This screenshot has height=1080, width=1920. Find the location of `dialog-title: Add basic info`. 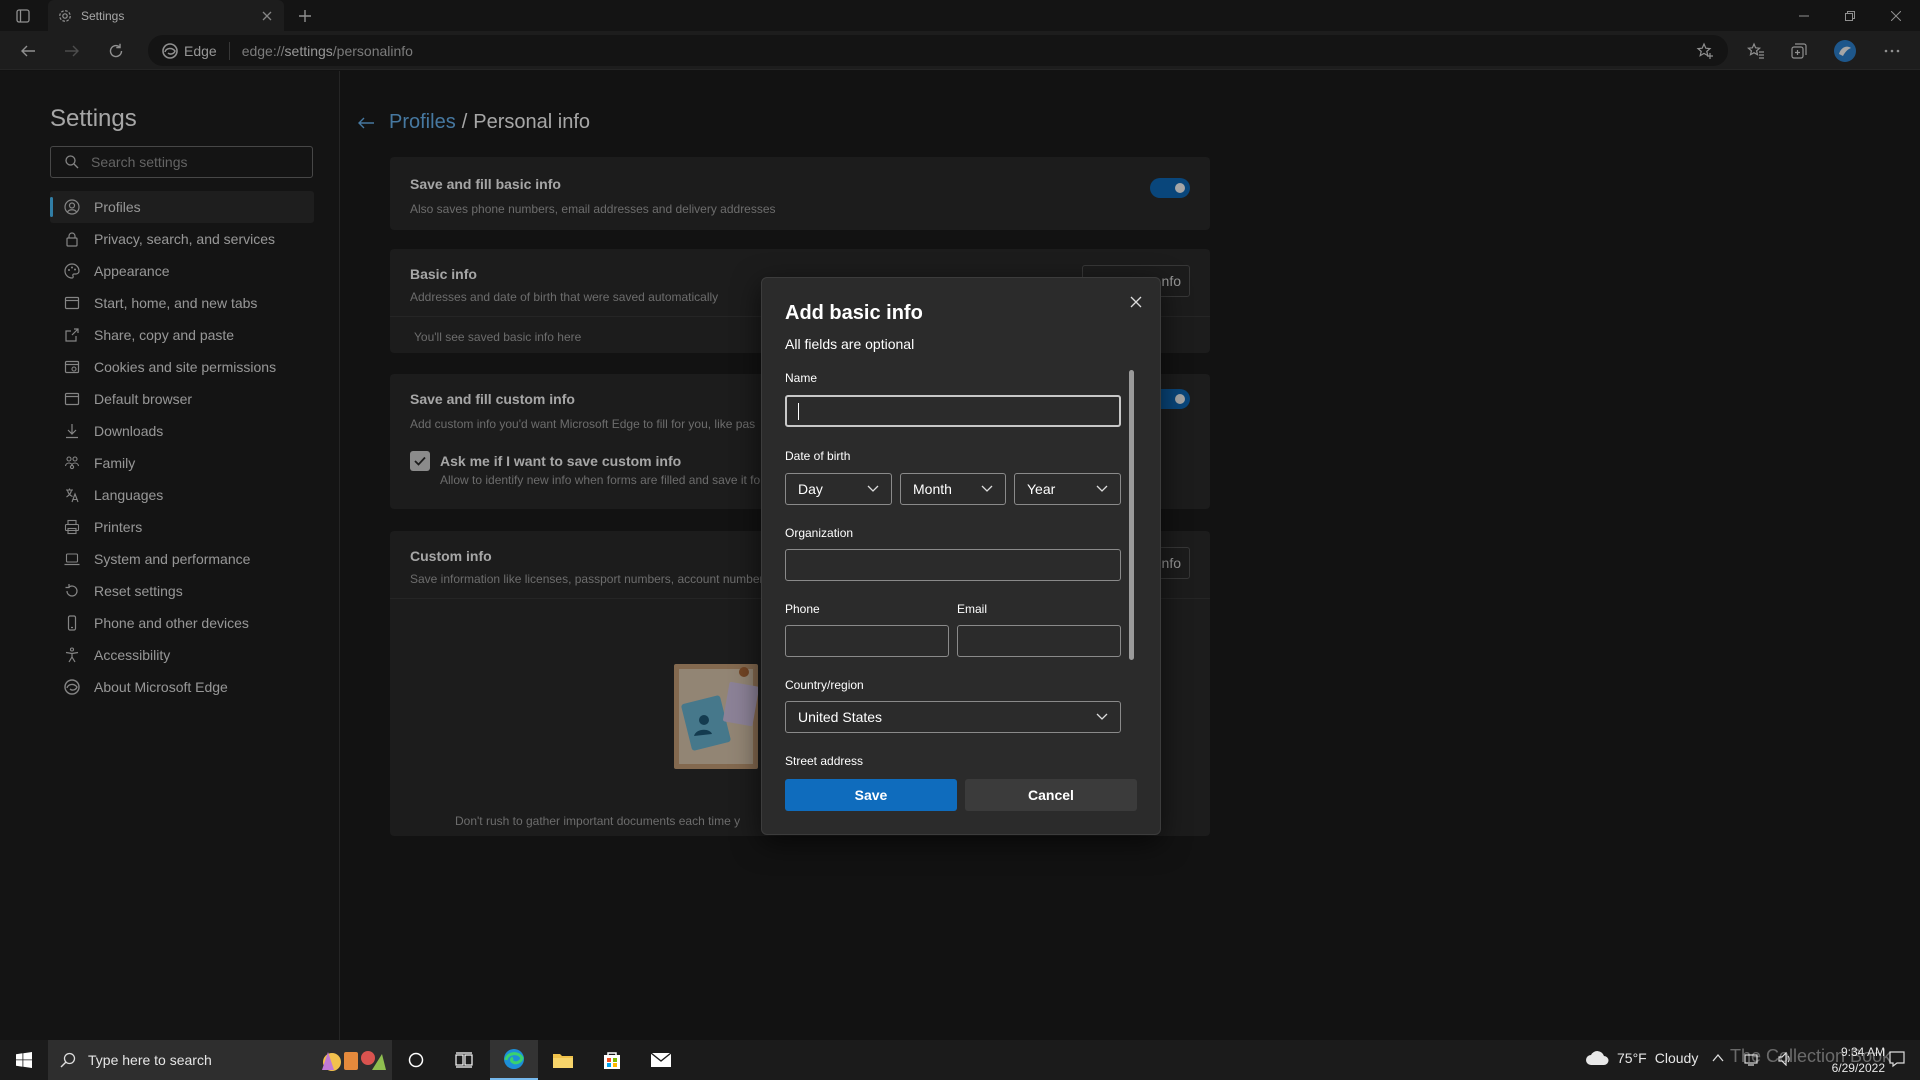

dialog-title: Add basic info is located at coordinates (854, 313).